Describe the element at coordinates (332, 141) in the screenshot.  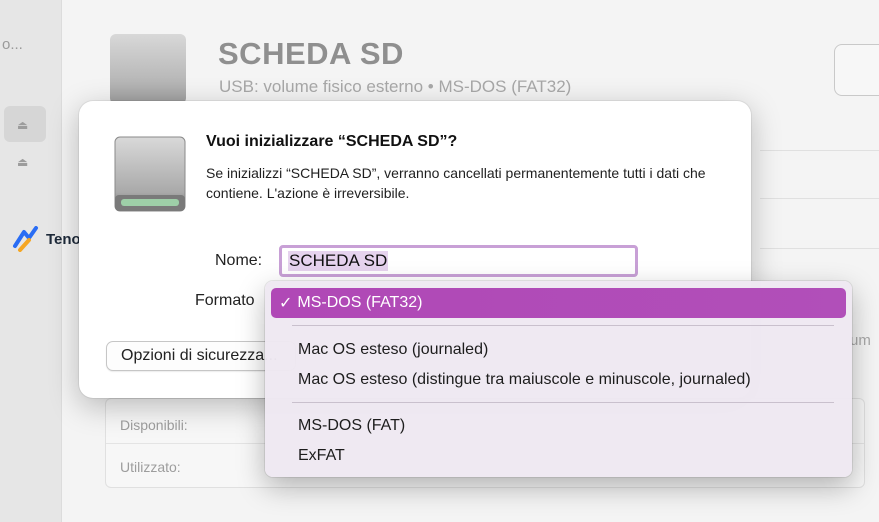
I see `dialog-title: Vuoi inizializzare “SCHEDA SD”?` at that location.